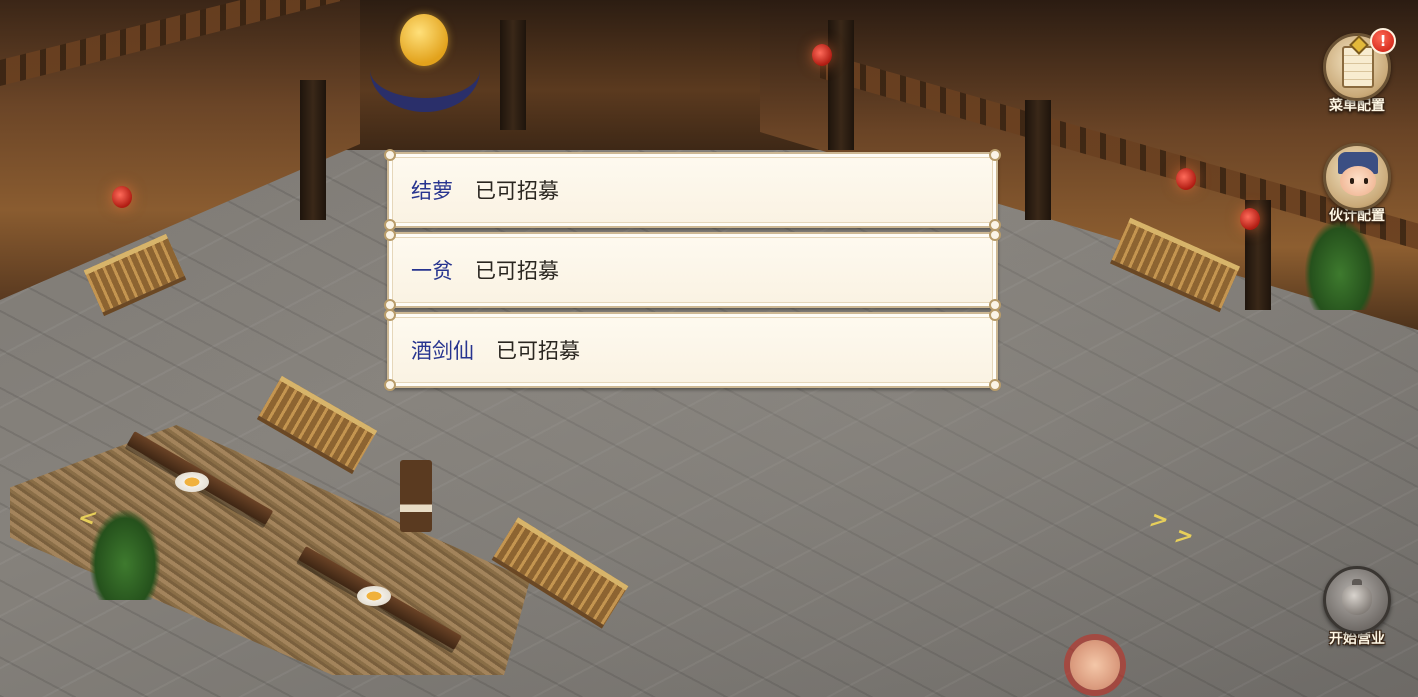 Image resolution: width=1418 pixels, height=697 pixels. I want to click on recruit-name: 酒剑仙, so click(442, 351).